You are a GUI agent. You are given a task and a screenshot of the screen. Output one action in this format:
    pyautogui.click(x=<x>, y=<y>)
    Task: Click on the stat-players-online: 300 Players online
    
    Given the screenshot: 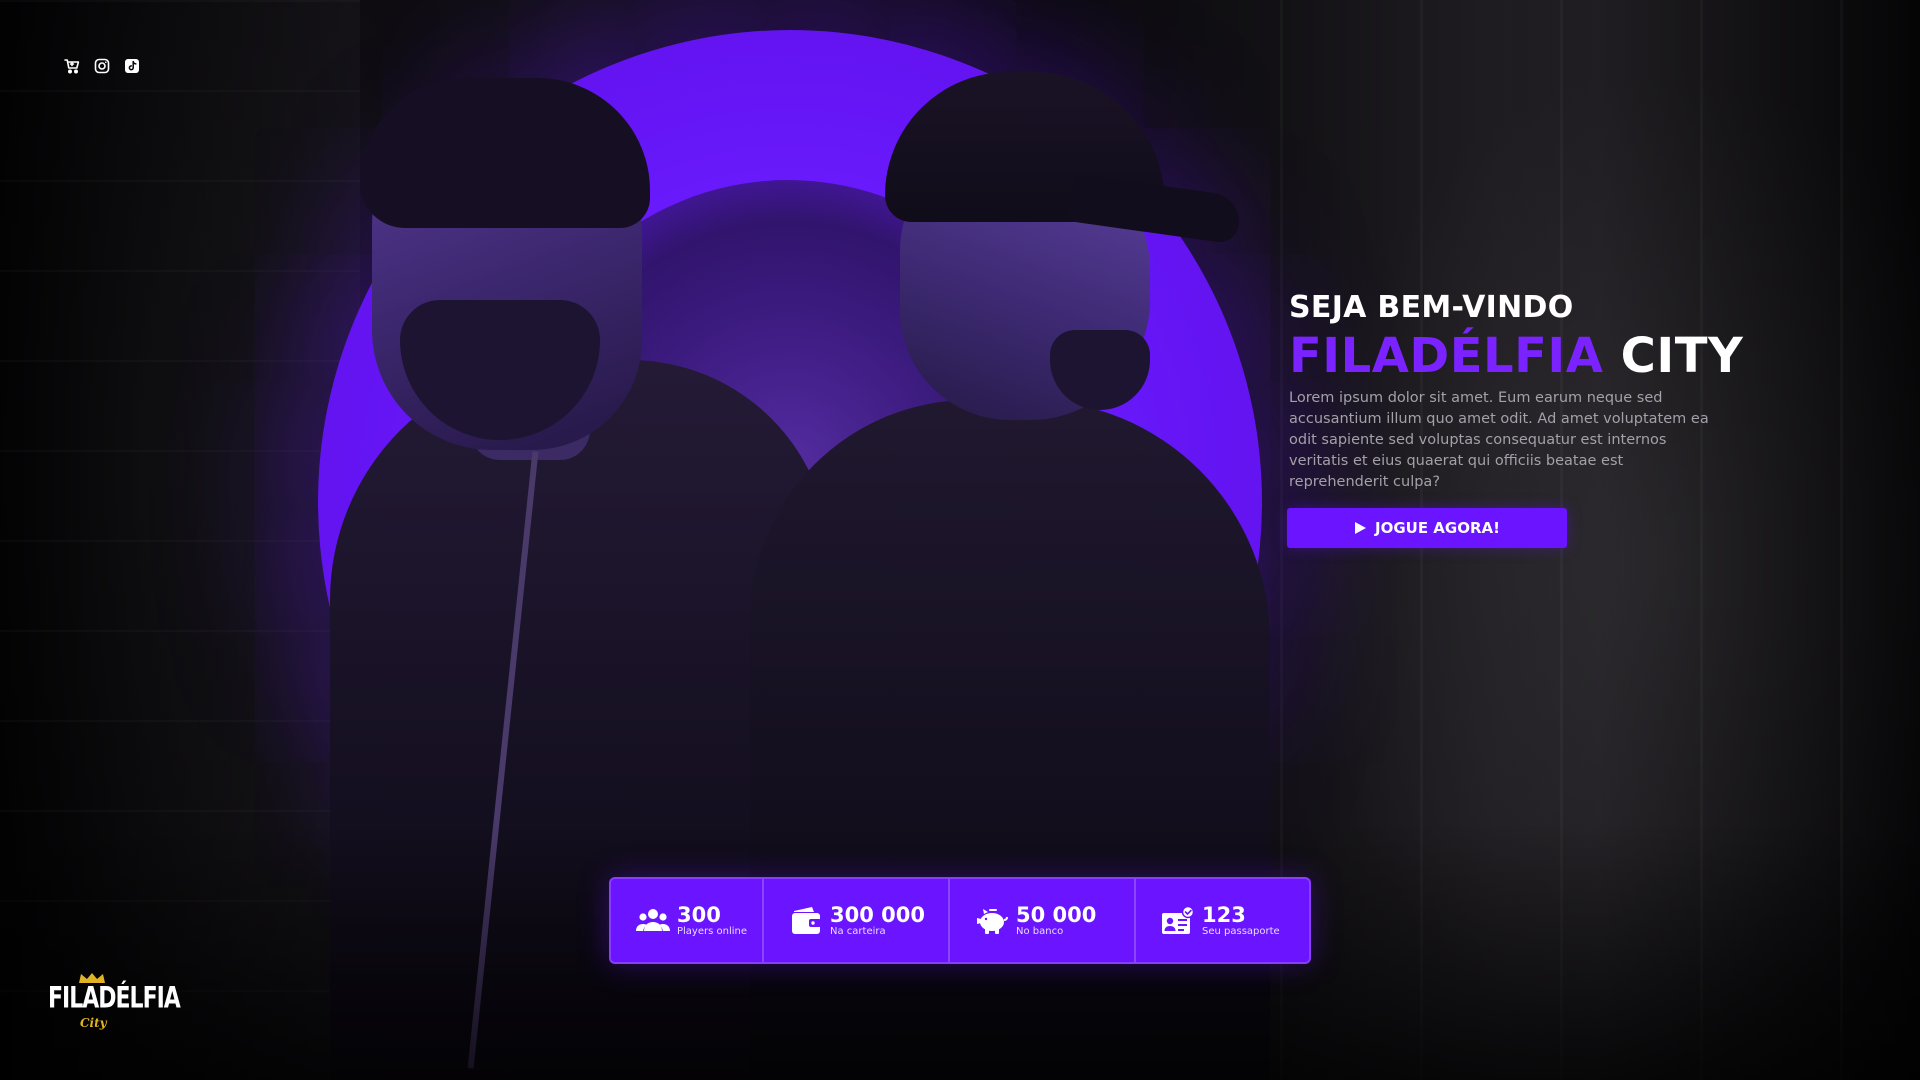 What is the action you would take?
    pyautogui.click(x=687, y=920)
    